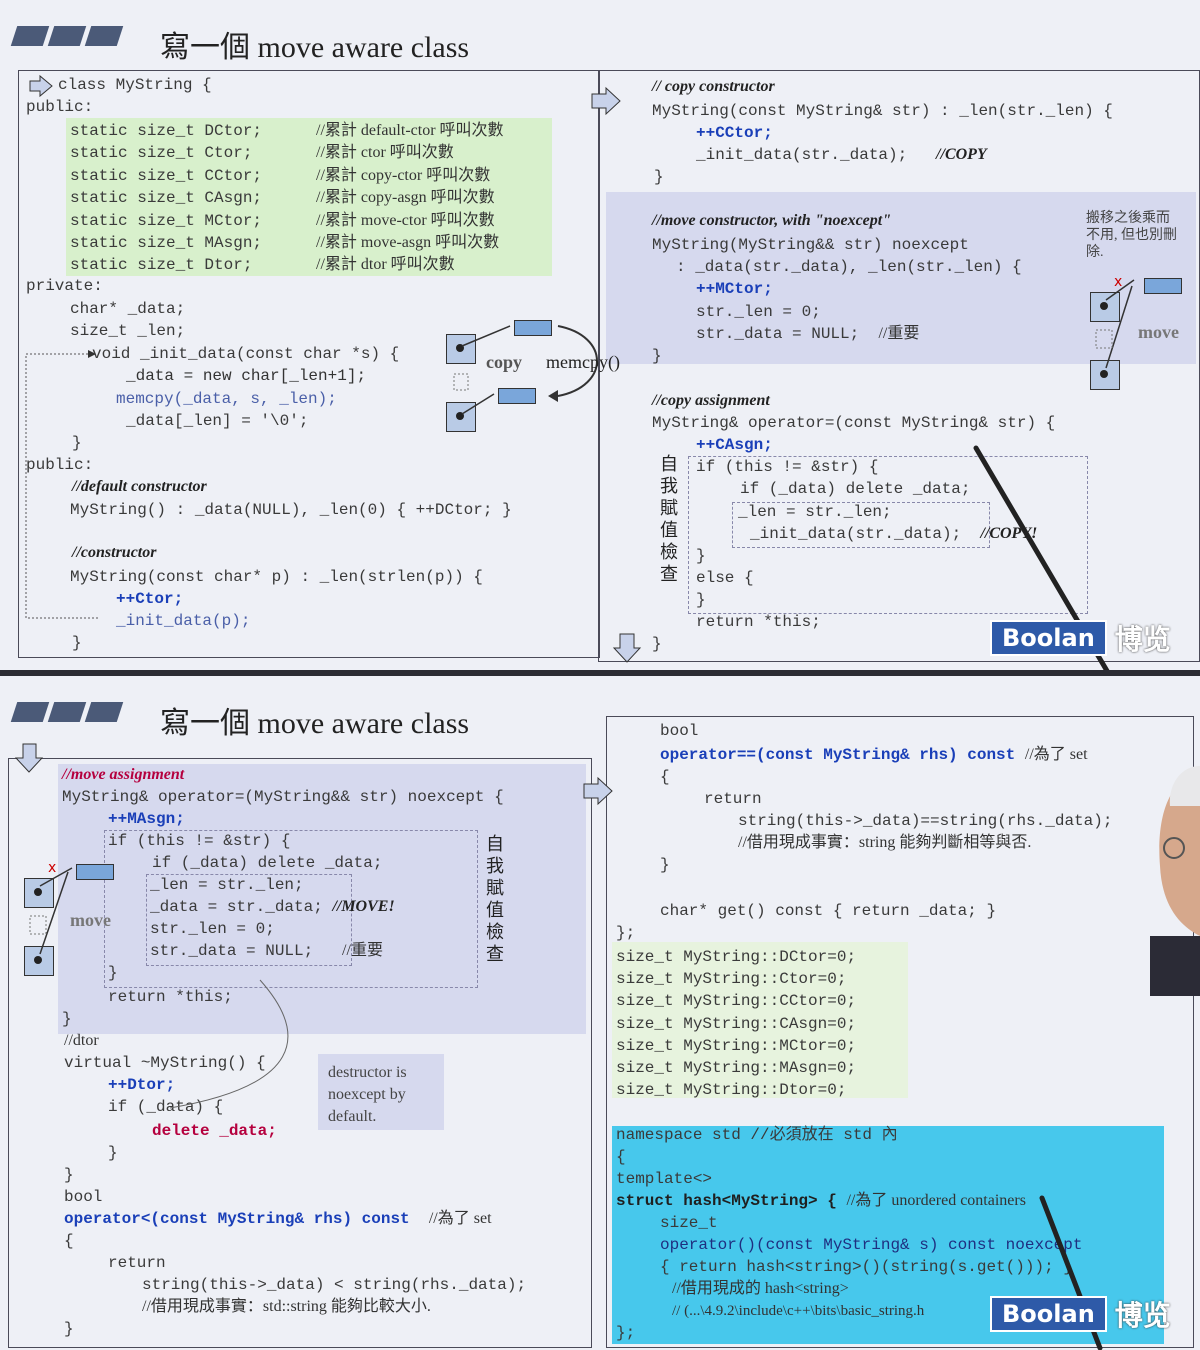 This screenshot has width=1200, height=1350. What do you see at coordinates (272, 907) in the screenshot?
I see `move-asgn-6: _data = str._data; //MOVE!` at bounding box center [272, 907].